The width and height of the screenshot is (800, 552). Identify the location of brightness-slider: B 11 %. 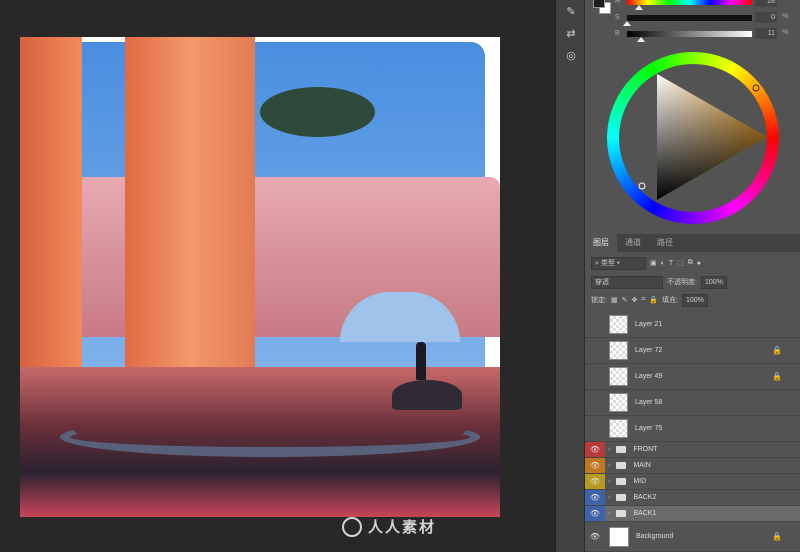
(692, 35).